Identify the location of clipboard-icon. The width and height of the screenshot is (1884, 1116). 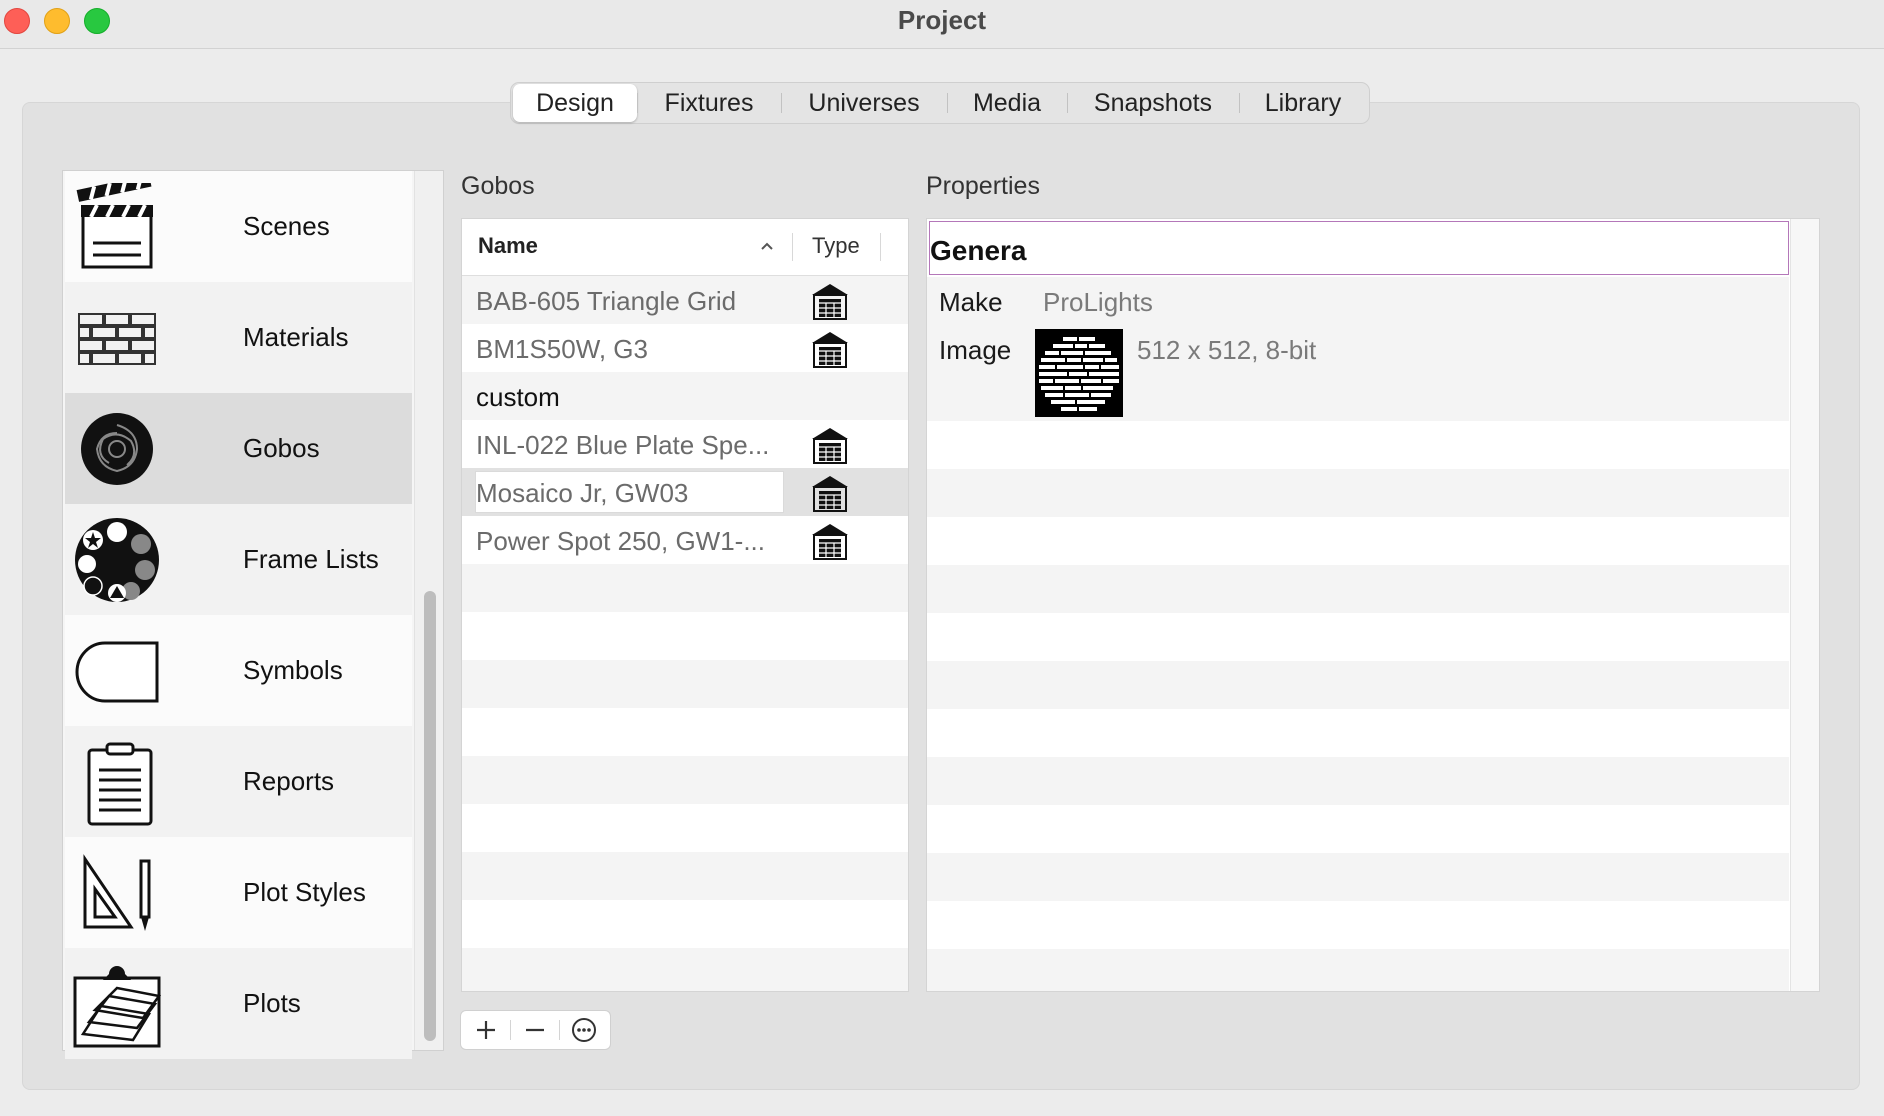
(120, 784).